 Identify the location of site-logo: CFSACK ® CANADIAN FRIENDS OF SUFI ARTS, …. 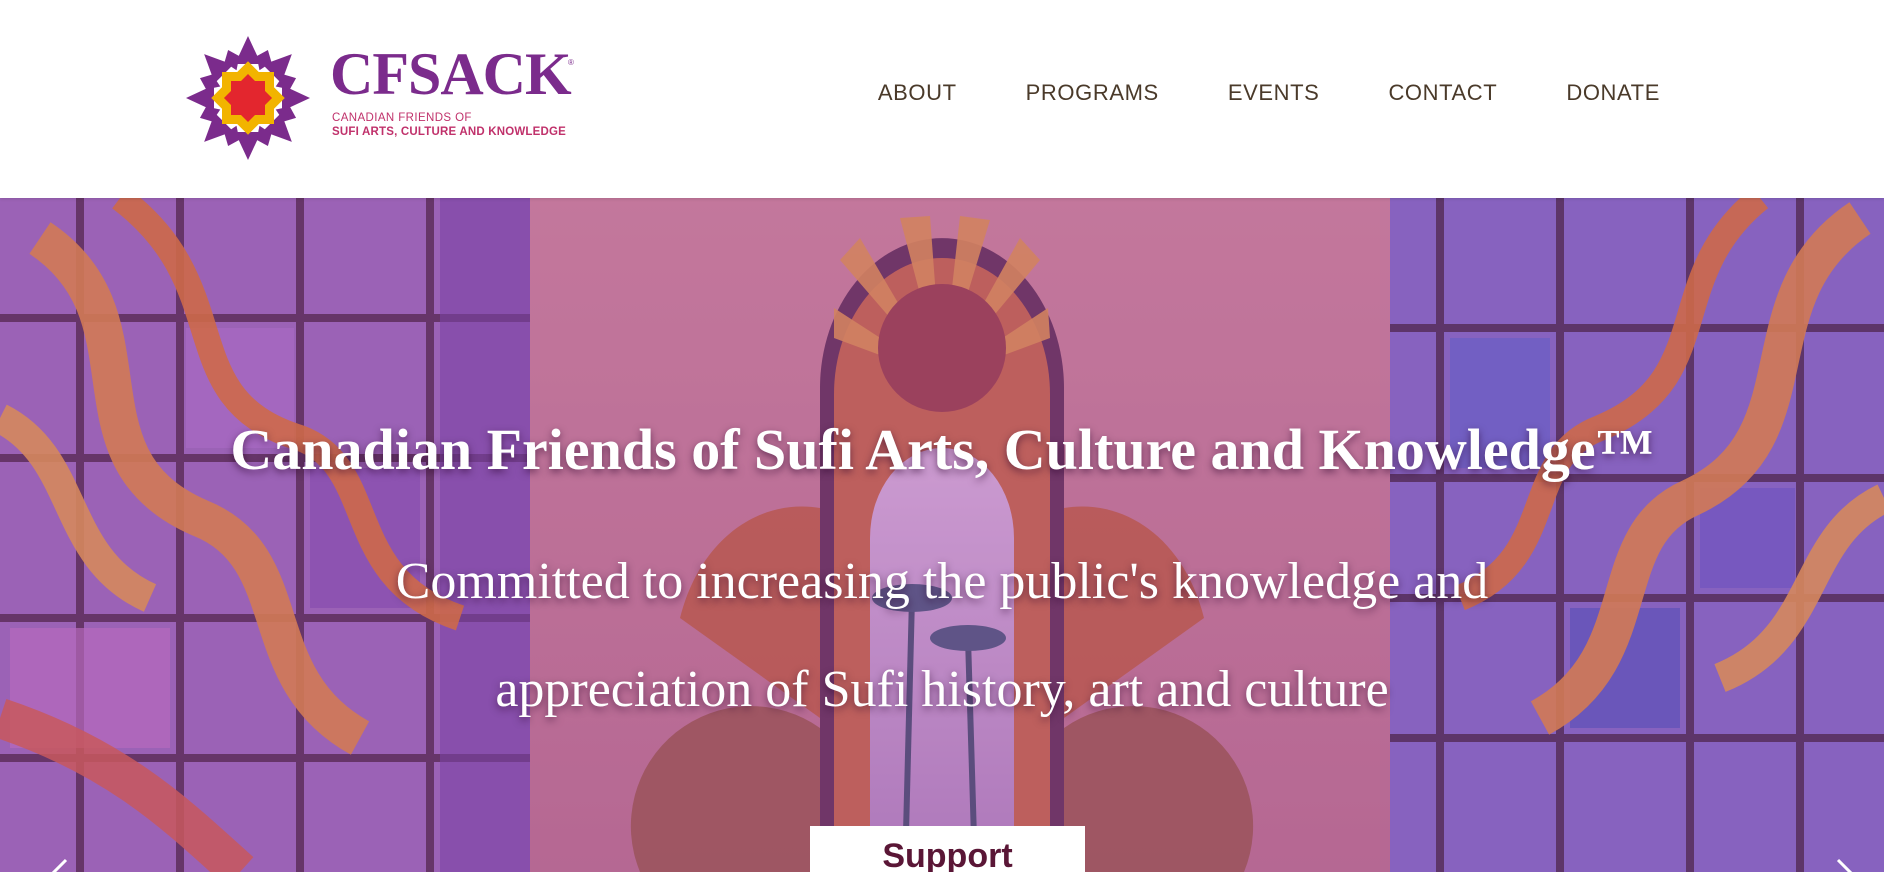
(386, 98).